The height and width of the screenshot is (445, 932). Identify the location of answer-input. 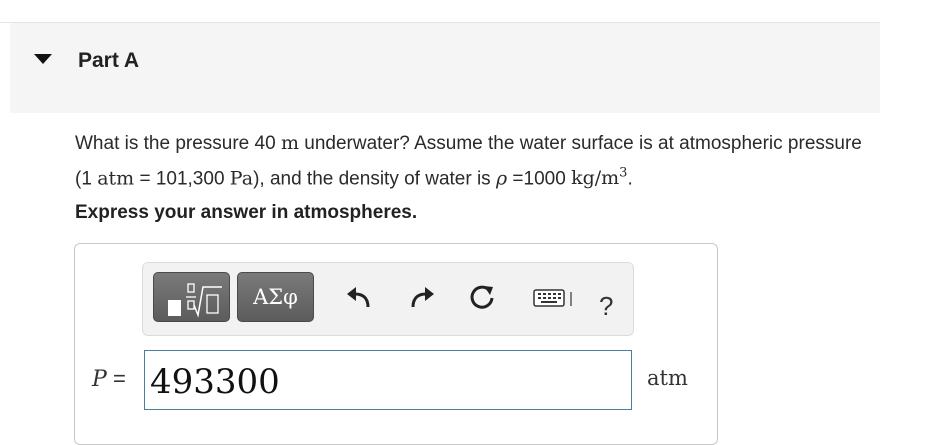
(388, 380).